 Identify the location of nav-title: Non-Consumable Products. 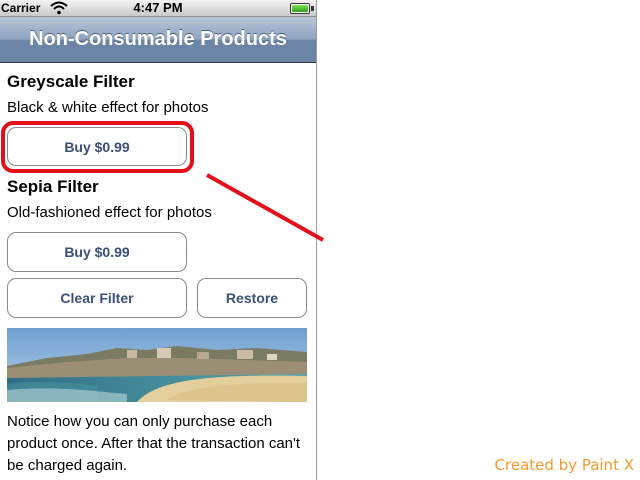
(158, 39).